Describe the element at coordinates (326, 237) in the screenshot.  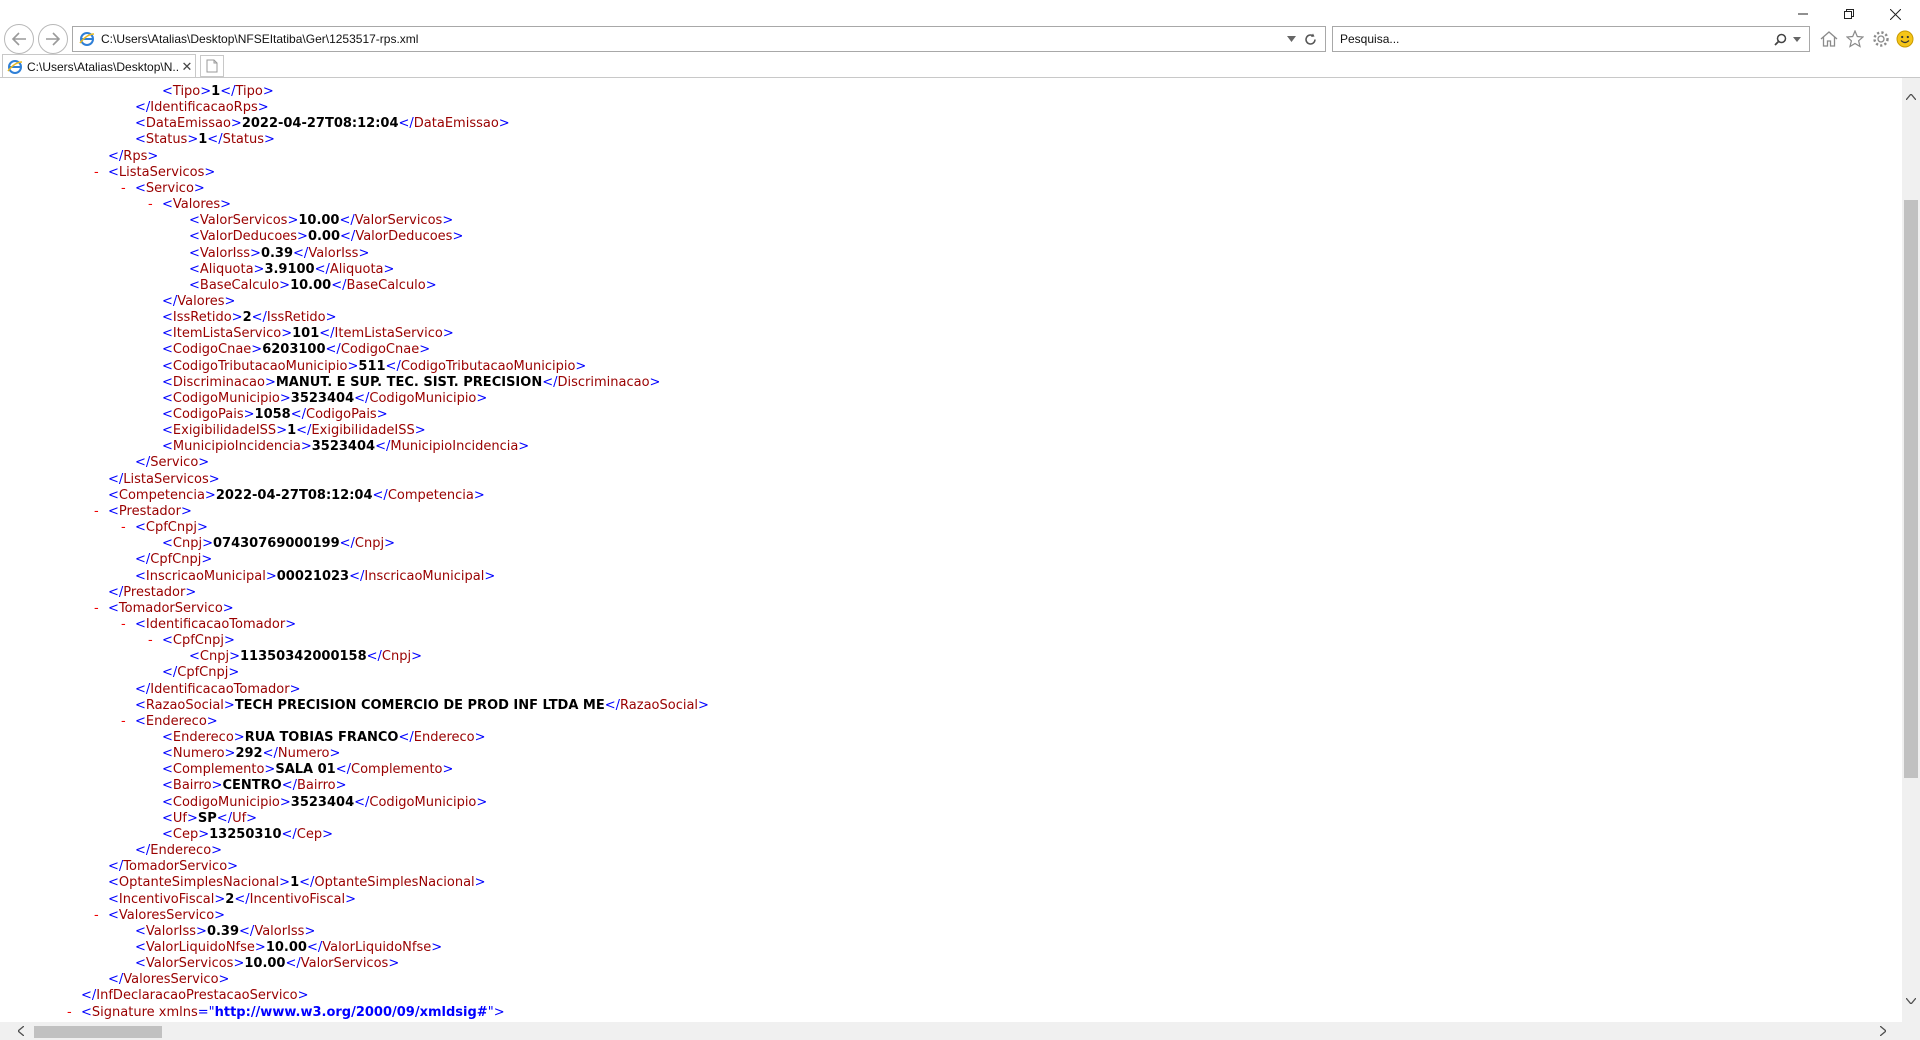
I see `xml-line-content: <ValorDeducoes>0.00</ValorDeducoes>` at that location.